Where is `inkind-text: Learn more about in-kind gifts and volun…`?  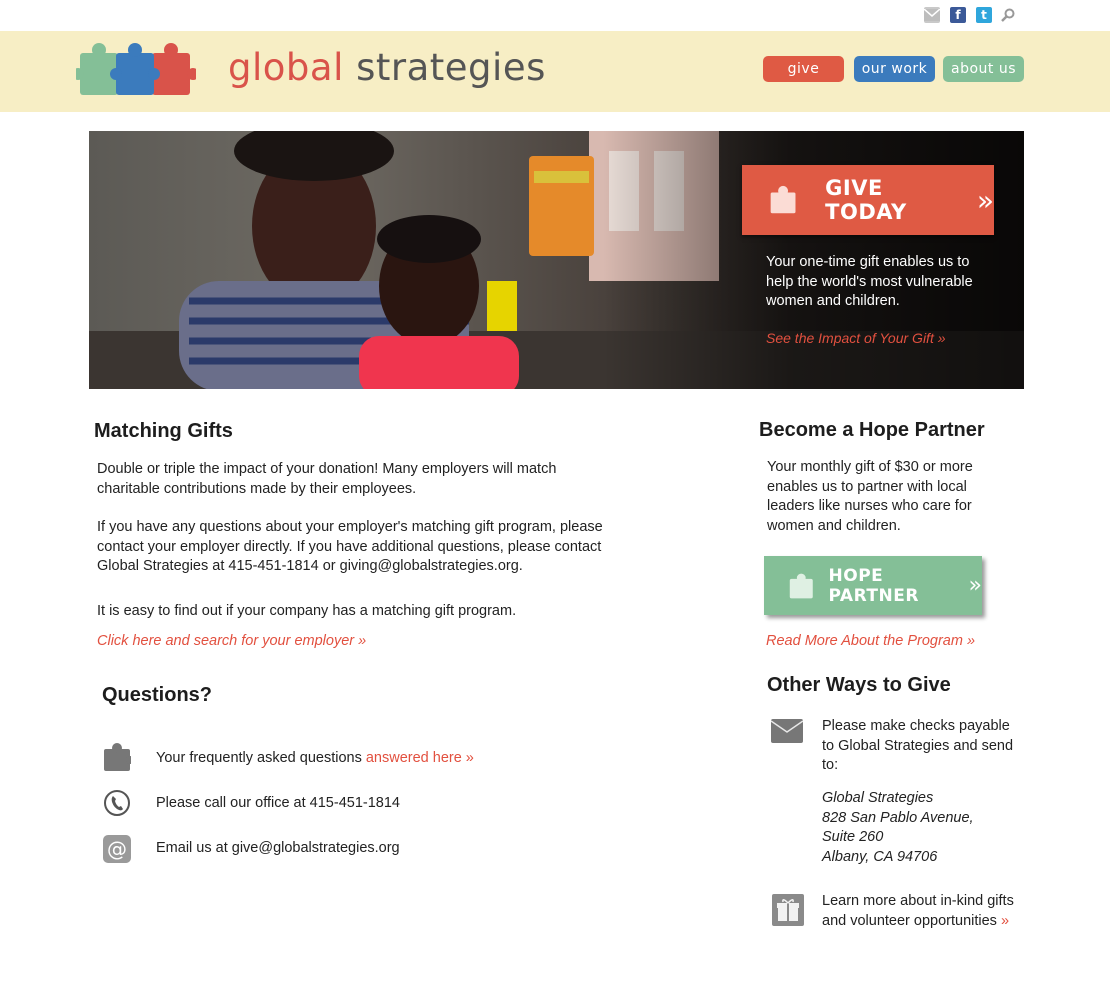 inkind-text: Learn more about in-kind gifts and volun… is located at coordinates (918, 911).